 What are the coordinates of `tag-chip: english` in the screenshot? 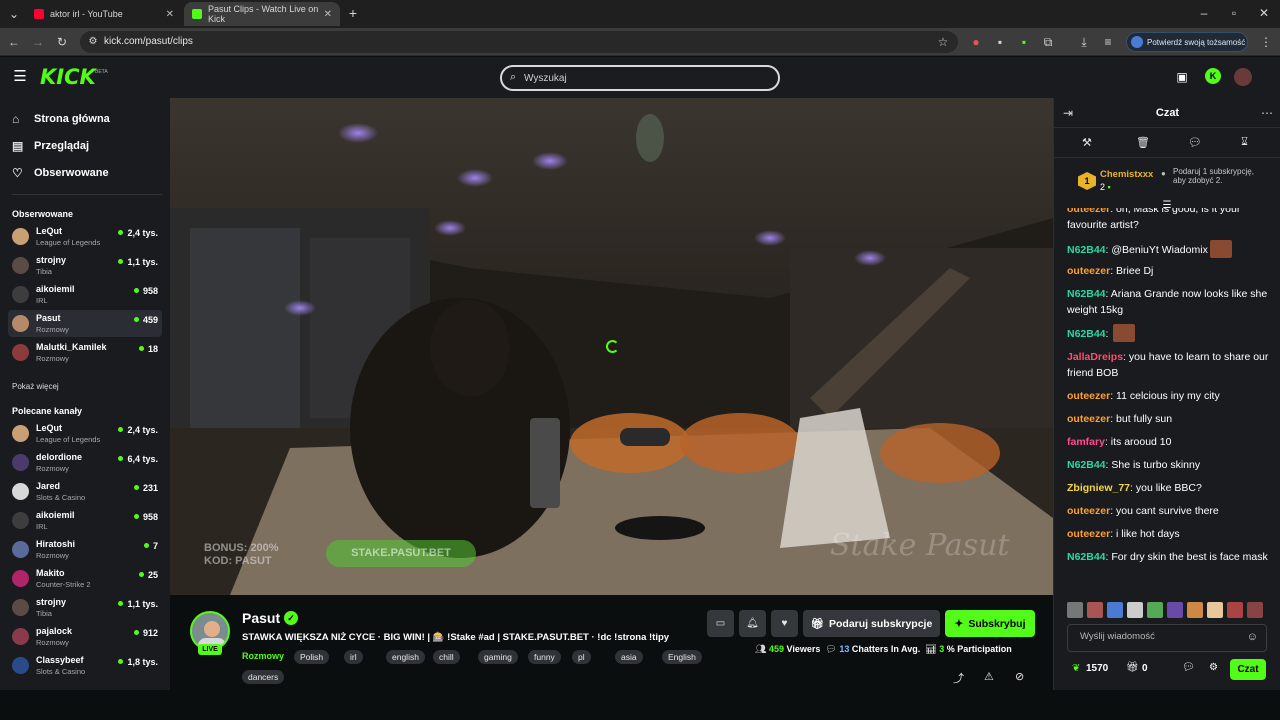 It's located at (405, 657).